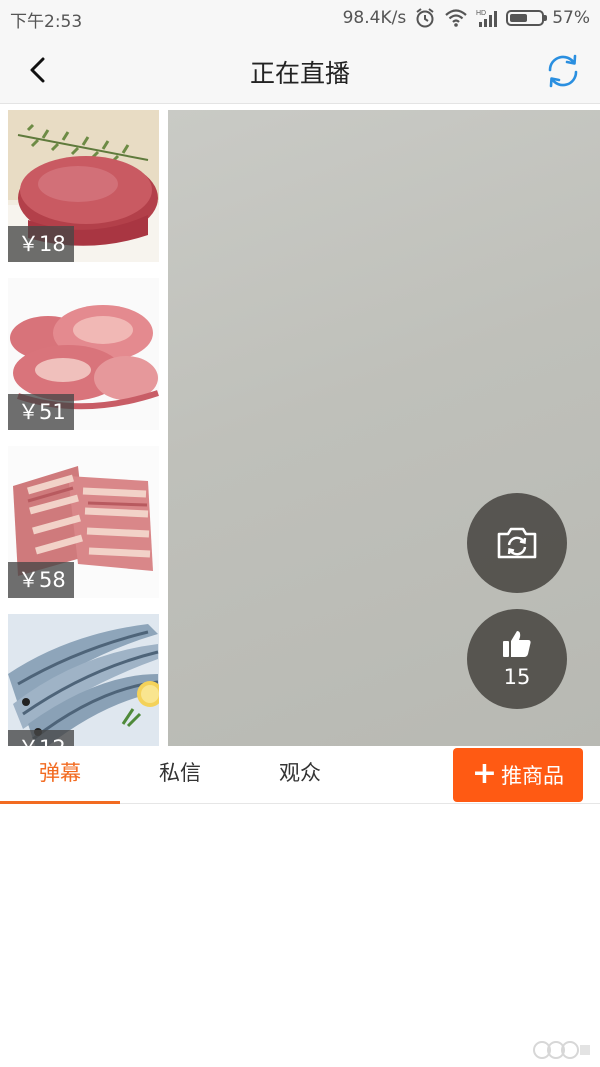  I want to click on tab-private-message: 私信, so click(180, 775).